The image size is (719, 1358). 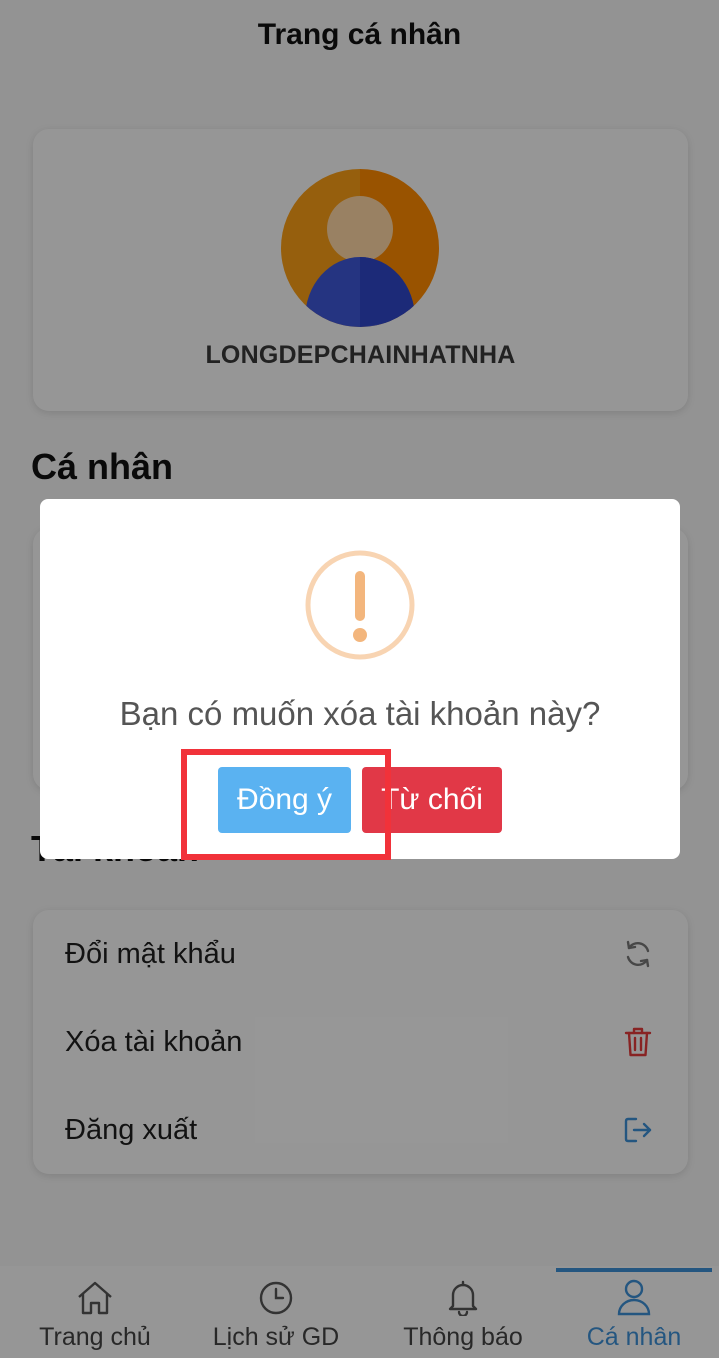 I want to click on warning-icon, so click(x=360, y=605).